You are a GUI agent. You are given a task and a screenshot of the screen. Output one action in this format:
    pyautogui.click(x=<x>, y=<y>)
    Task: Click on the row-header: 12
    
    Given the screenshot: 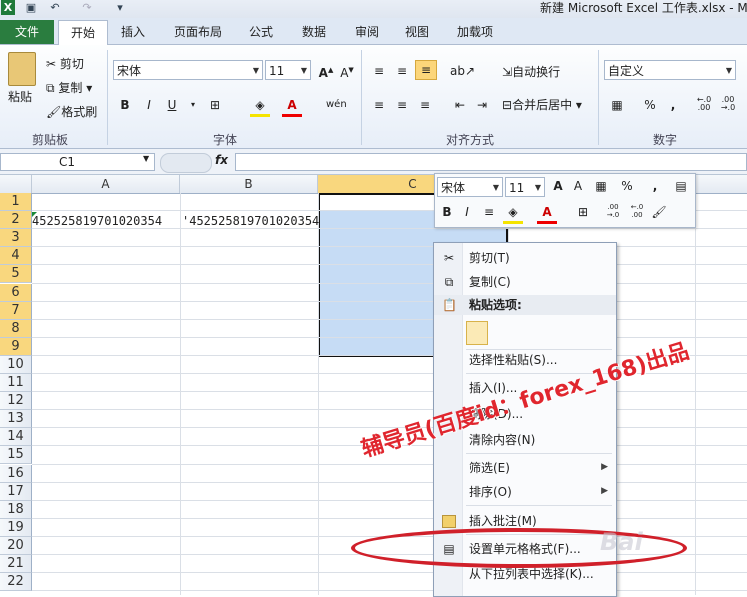 What is the action you would take?
    pyautogui.click(x=16, y=401)
    